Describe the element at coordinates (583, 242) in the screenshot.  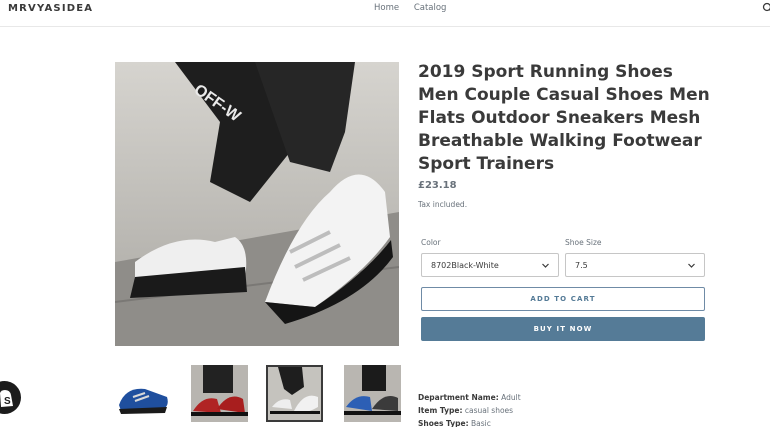
I see `size-label: Shoe Size` at that location.